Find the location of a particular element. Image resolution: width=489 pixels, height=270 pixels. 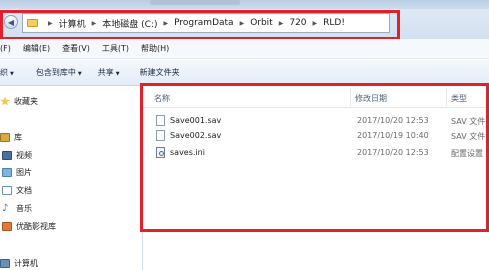

youku-library-icon is located at coordinates (7, 226).